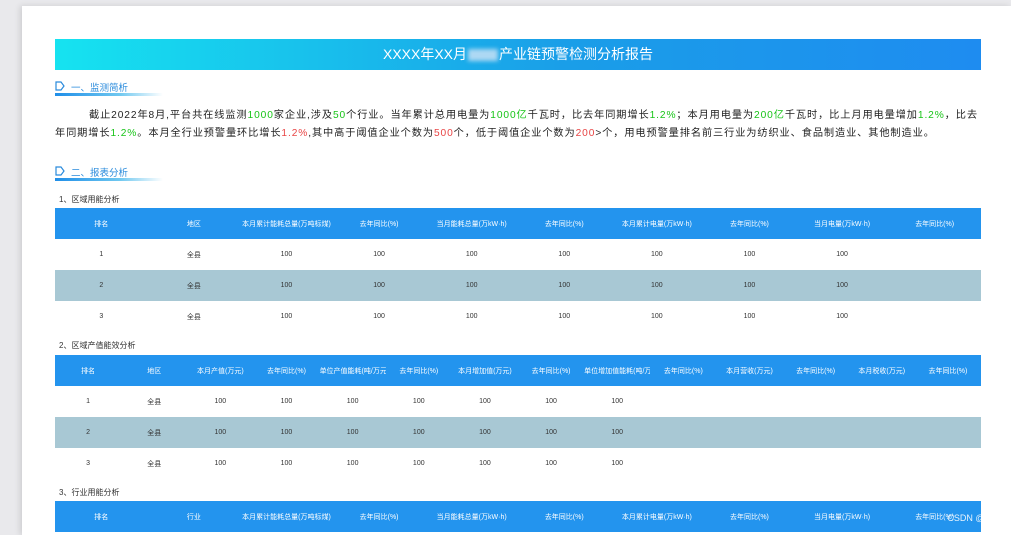  What do you see at coordinates (89, 492) in the screenshot?
I see `table3-title: 3、行业用能分析` at bounding box center [89, 492].